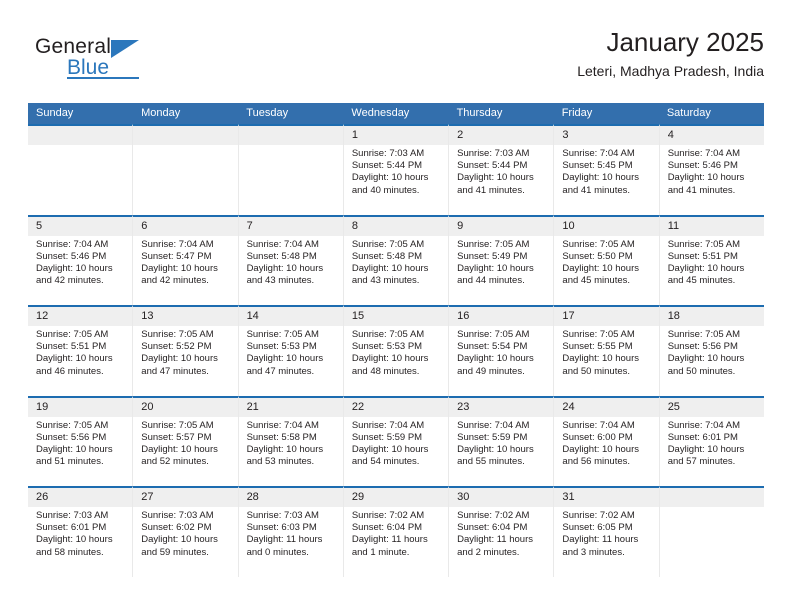 The image size is (792, 612). Describe the element at coordinates (80, 316) in the screenshot. I see `day-number: 12` at that location.